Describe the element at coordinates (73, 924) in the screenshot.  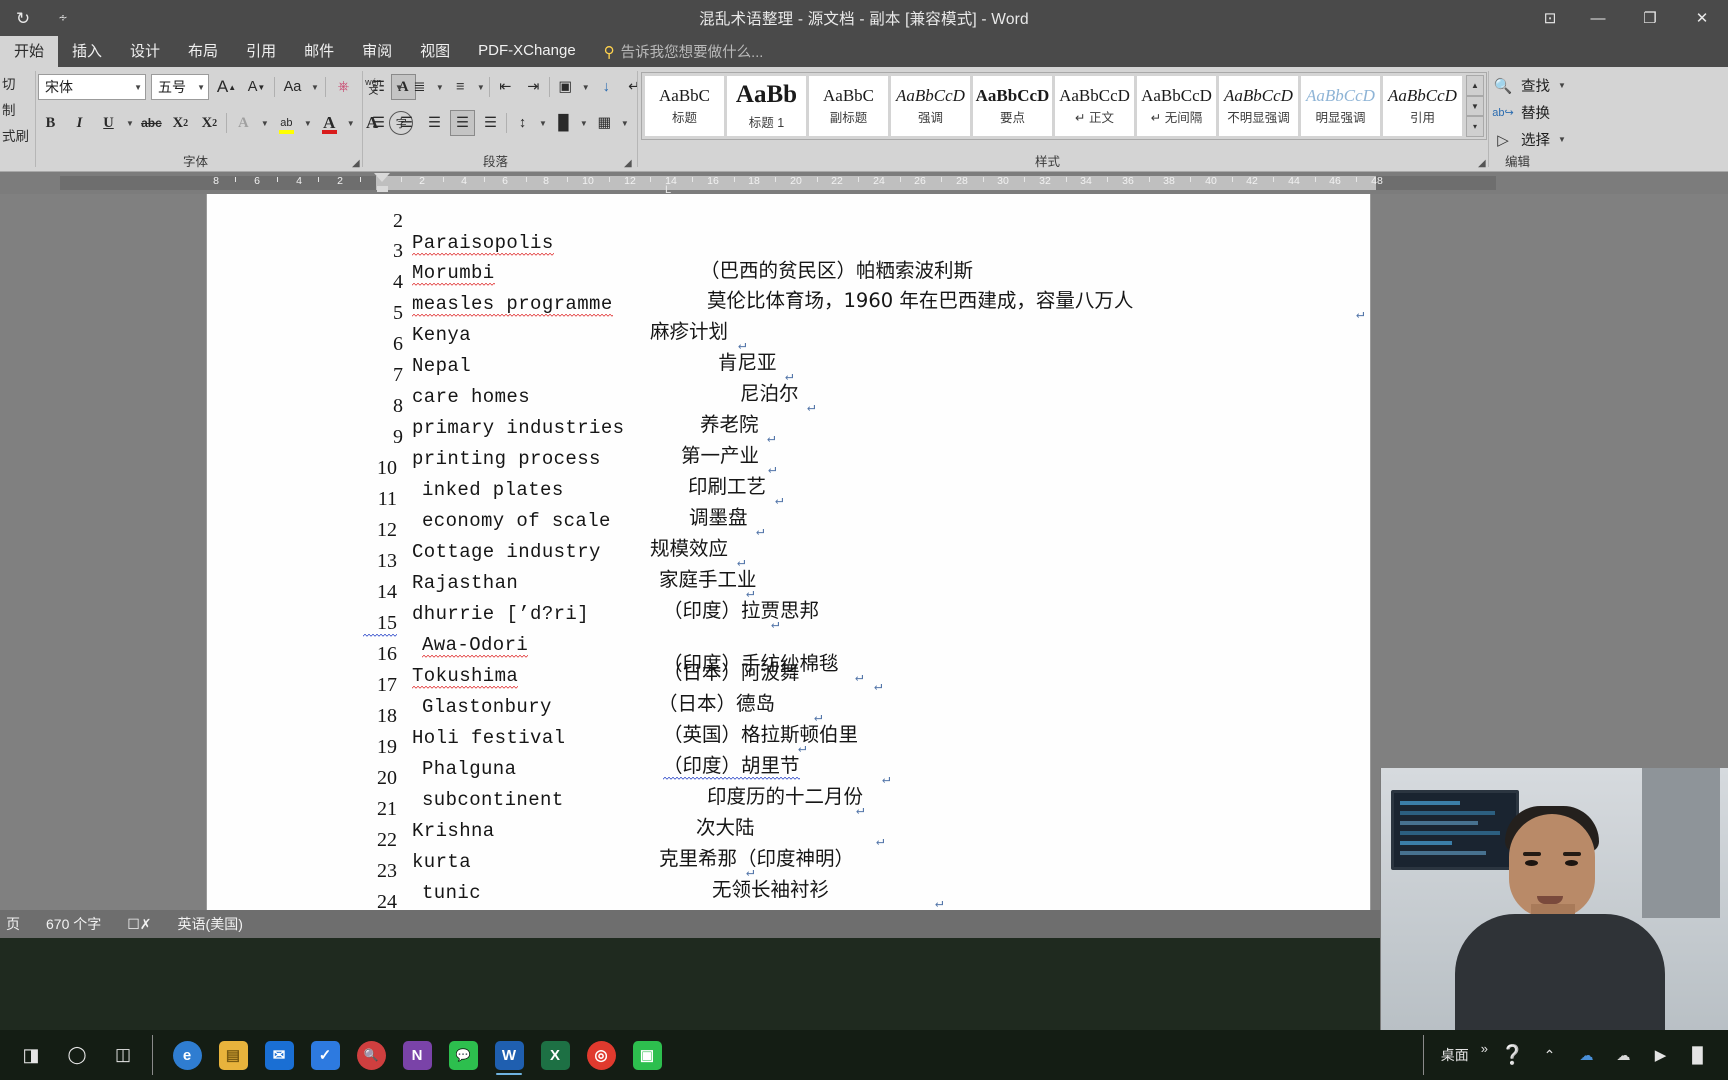
I see `word-count: 670 个字` at that location.